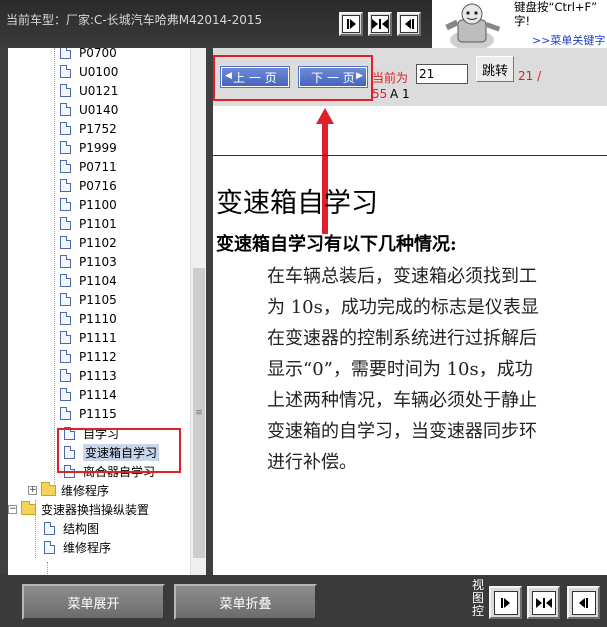 This screenshot has width=607, height=627. I want to click on tree-item-code: U0100, so click(89, 71).